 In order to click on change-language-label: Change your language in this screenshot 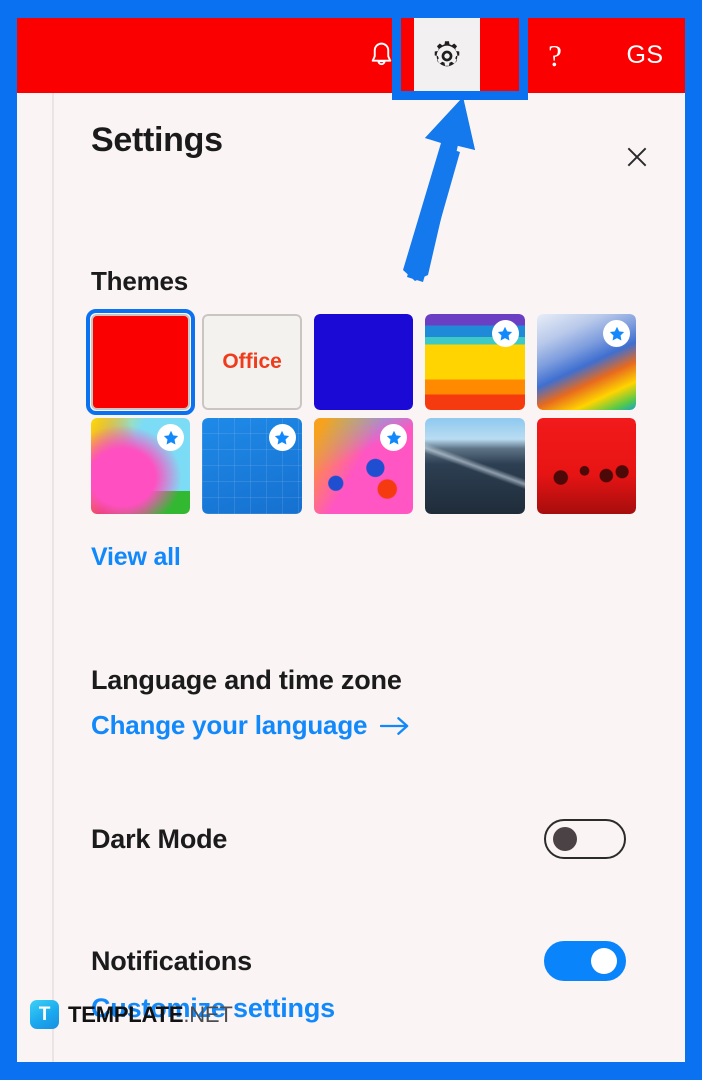, I will do `click(229, 725)`.